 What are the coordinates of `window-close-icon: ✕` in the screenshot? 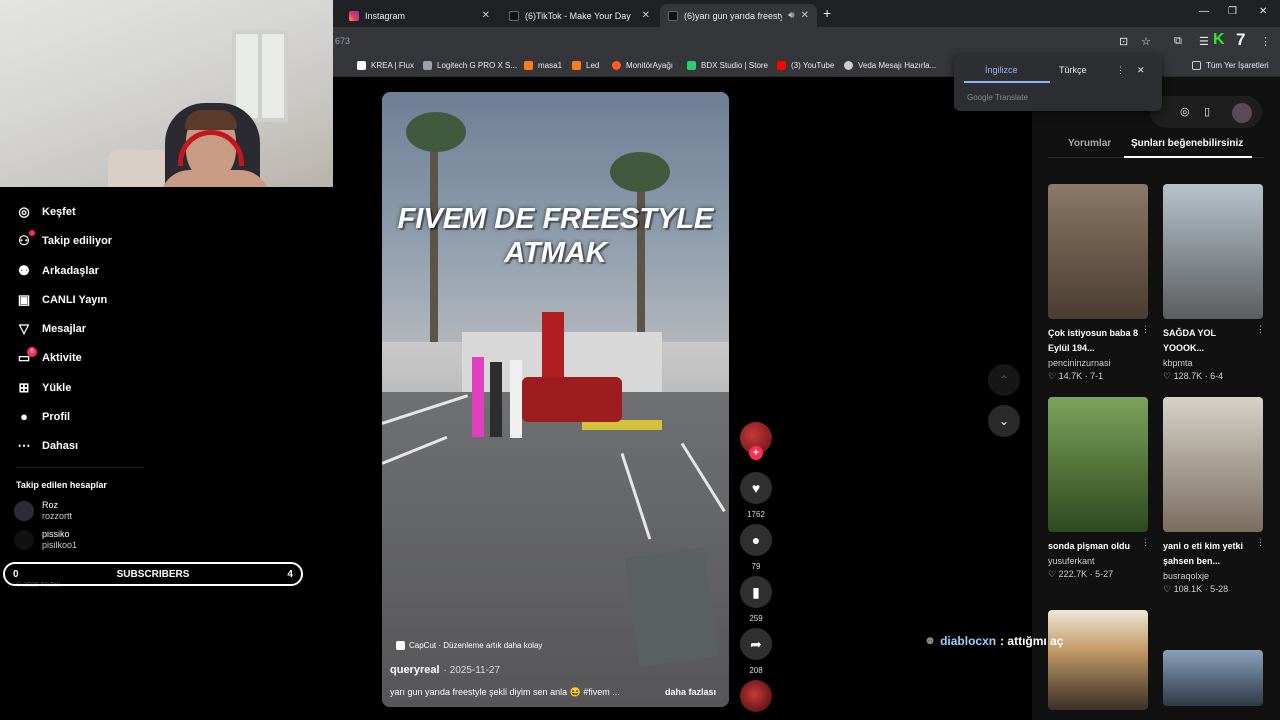 It's located at (1263, 11).